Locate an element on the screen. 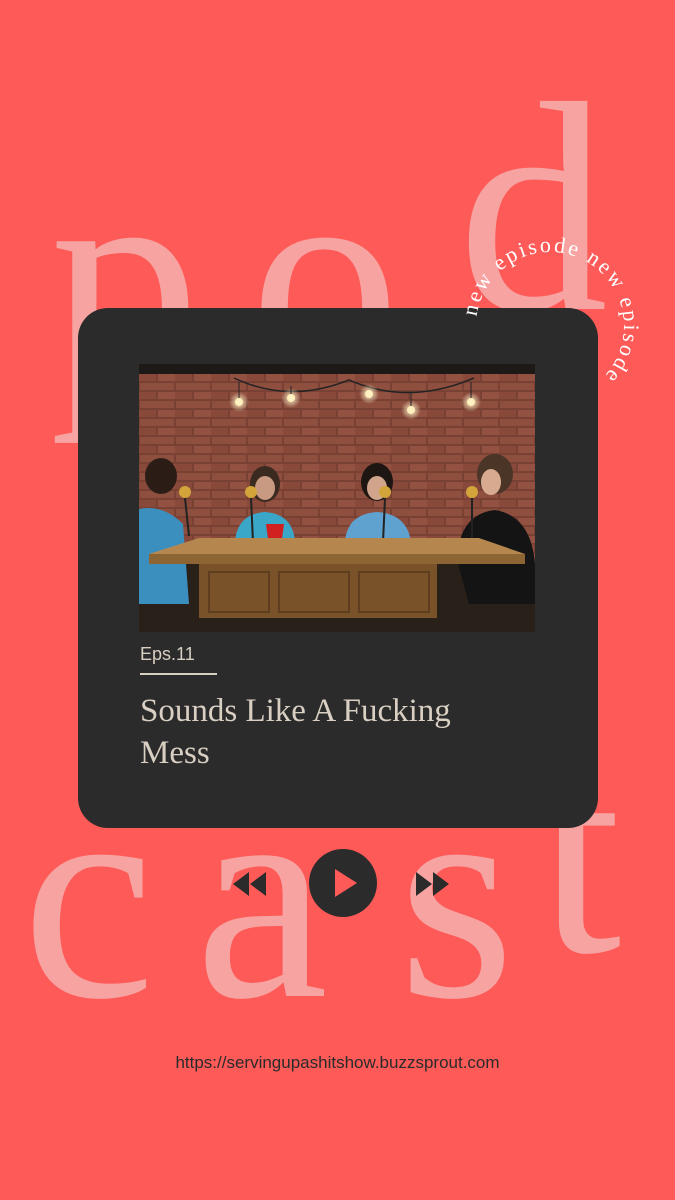  play-icon is located at coordinates (343, 883).